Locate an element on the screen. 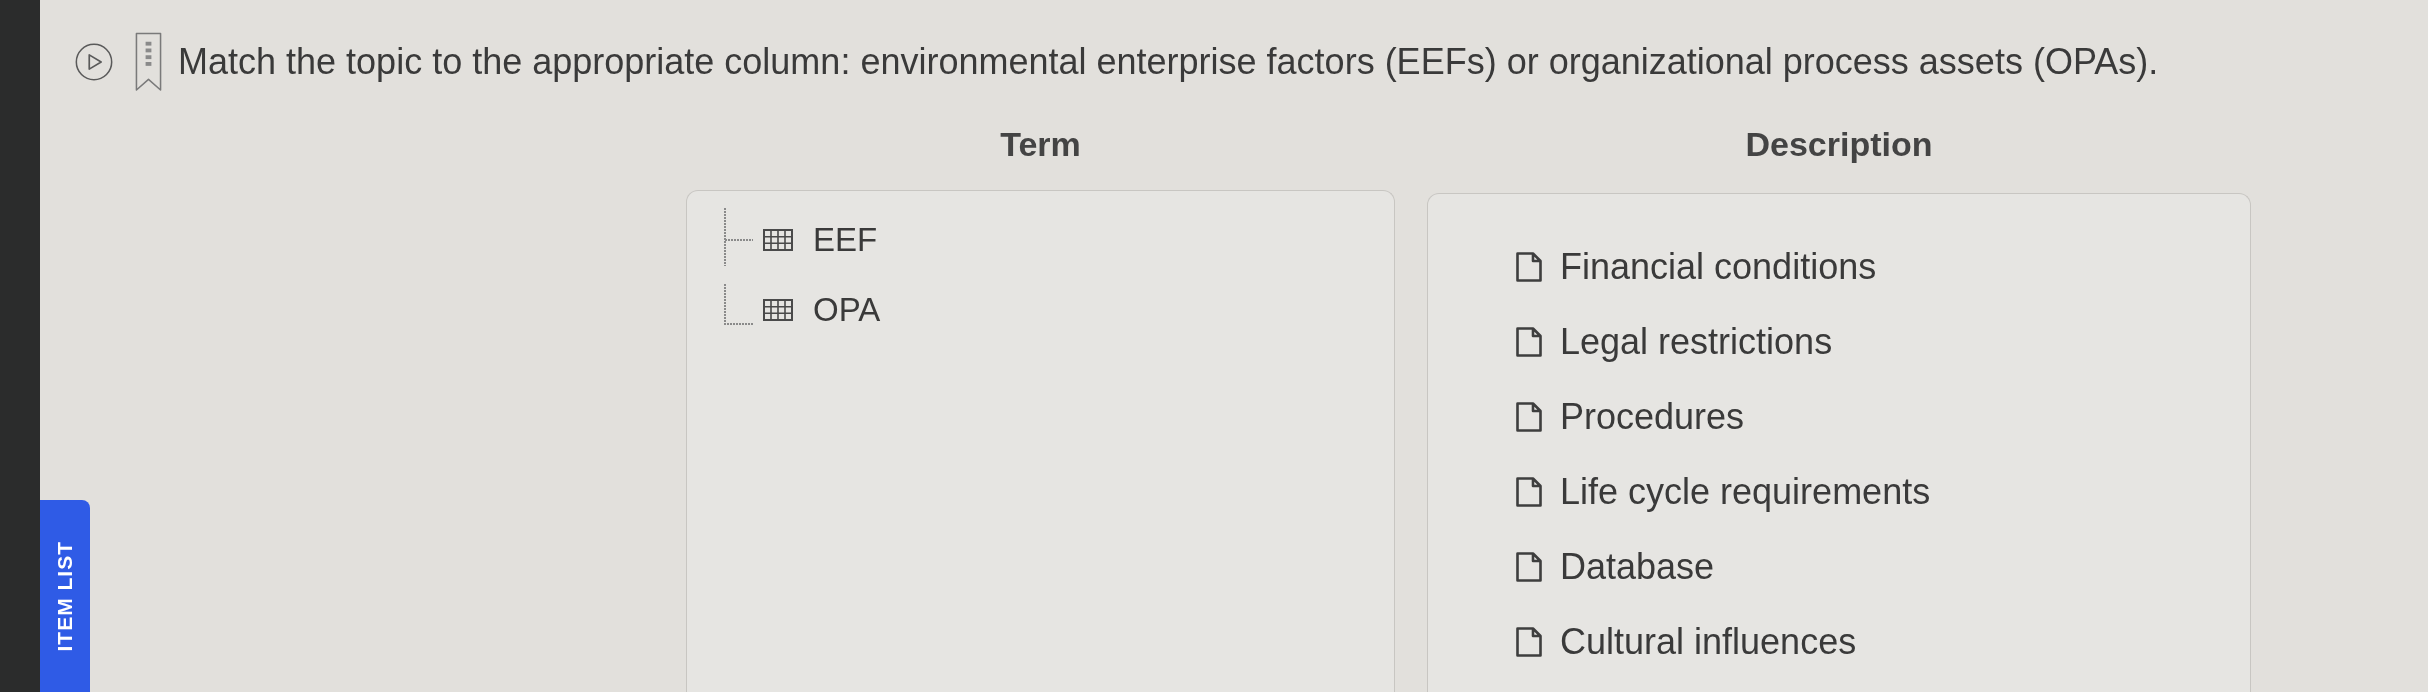  question-text: Match the topic to the appropriate column: environmental enterprise factors (EEFs) or organizational process assets (OPAs). is located at coordinates (1168, 62).